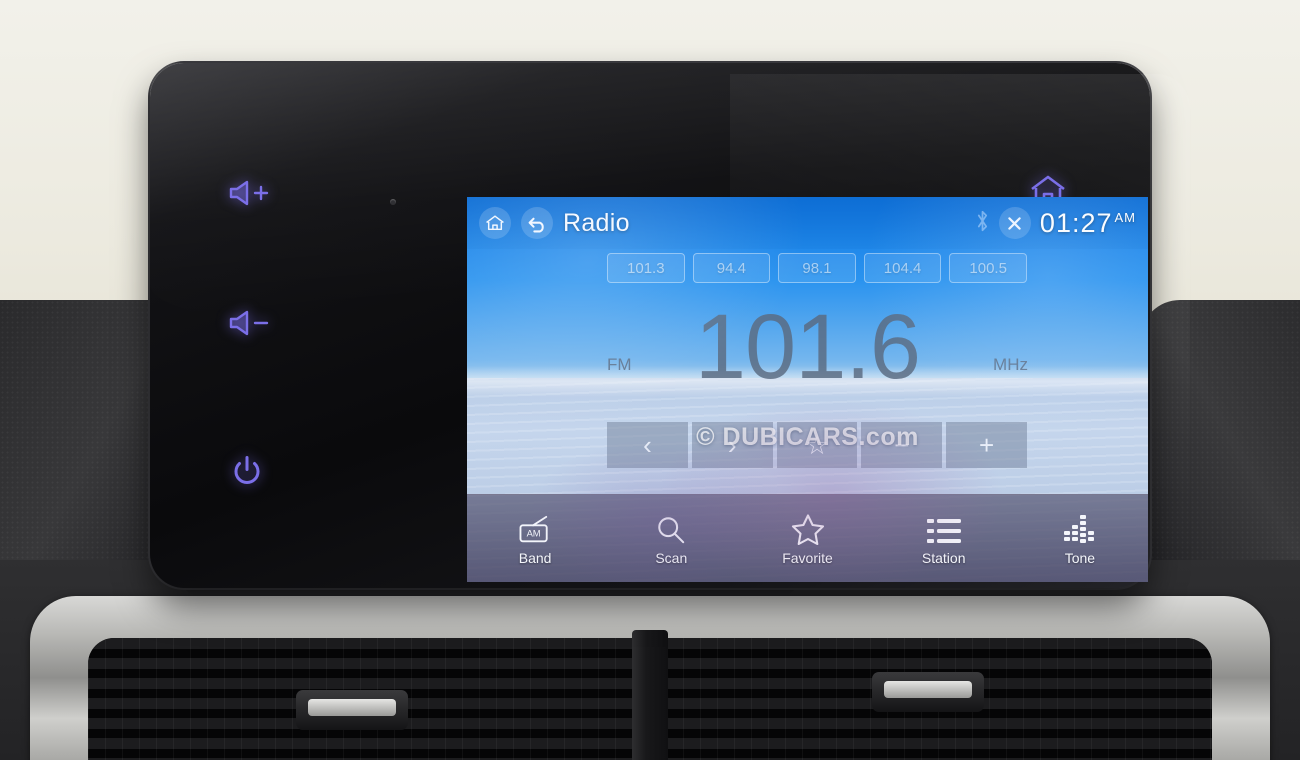 Image resolution: width=1300 pixels, height=760 pixels. I want to click on clock-time: 01:27, so click(1076, 222).